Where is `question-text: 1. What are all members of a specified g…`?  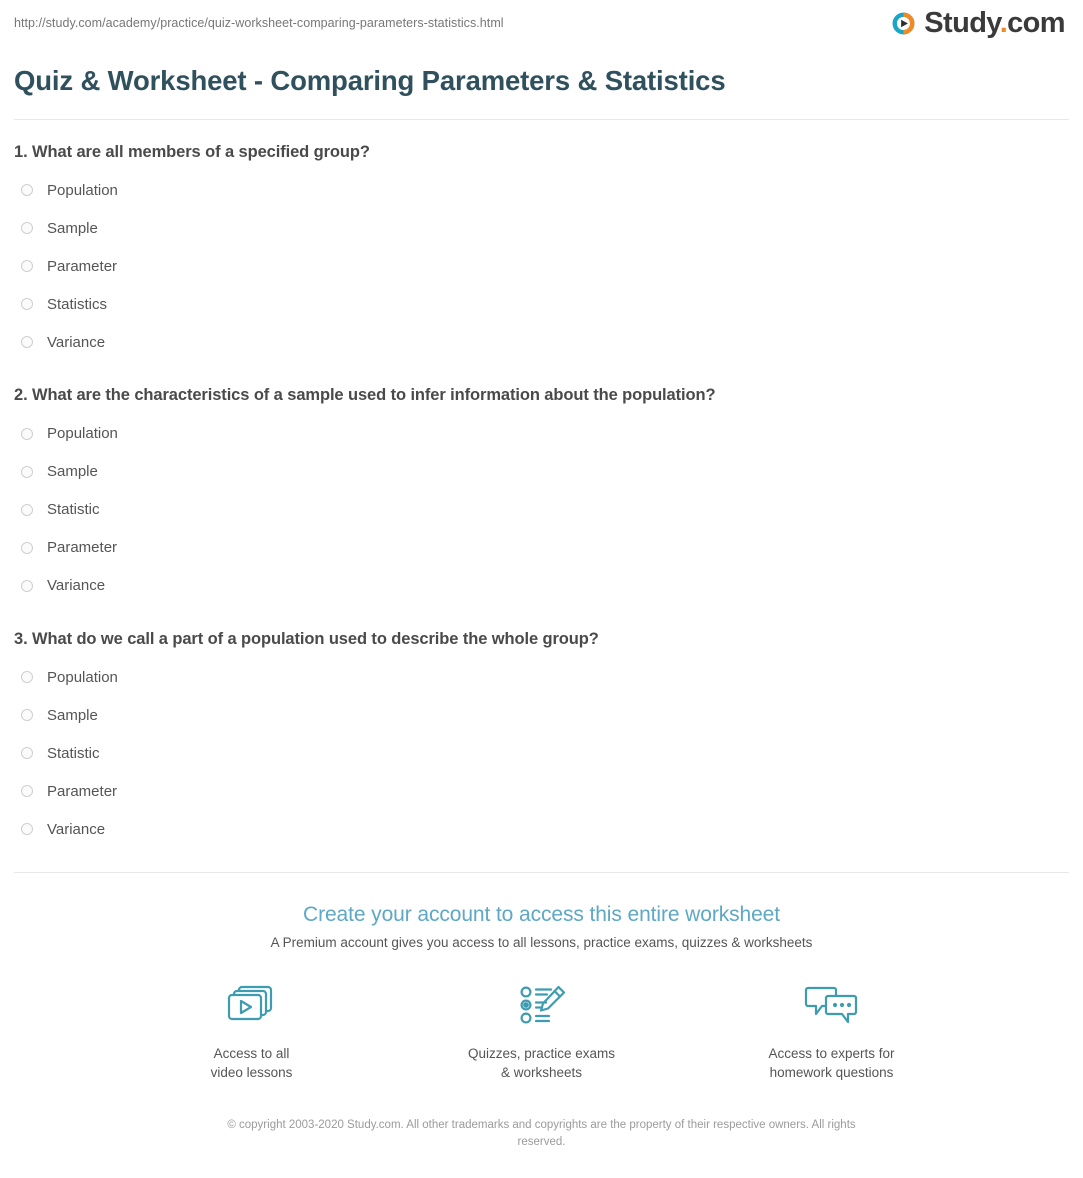
question-text: 1. What are all members of a specified g… is located at coordinates (192, 152).